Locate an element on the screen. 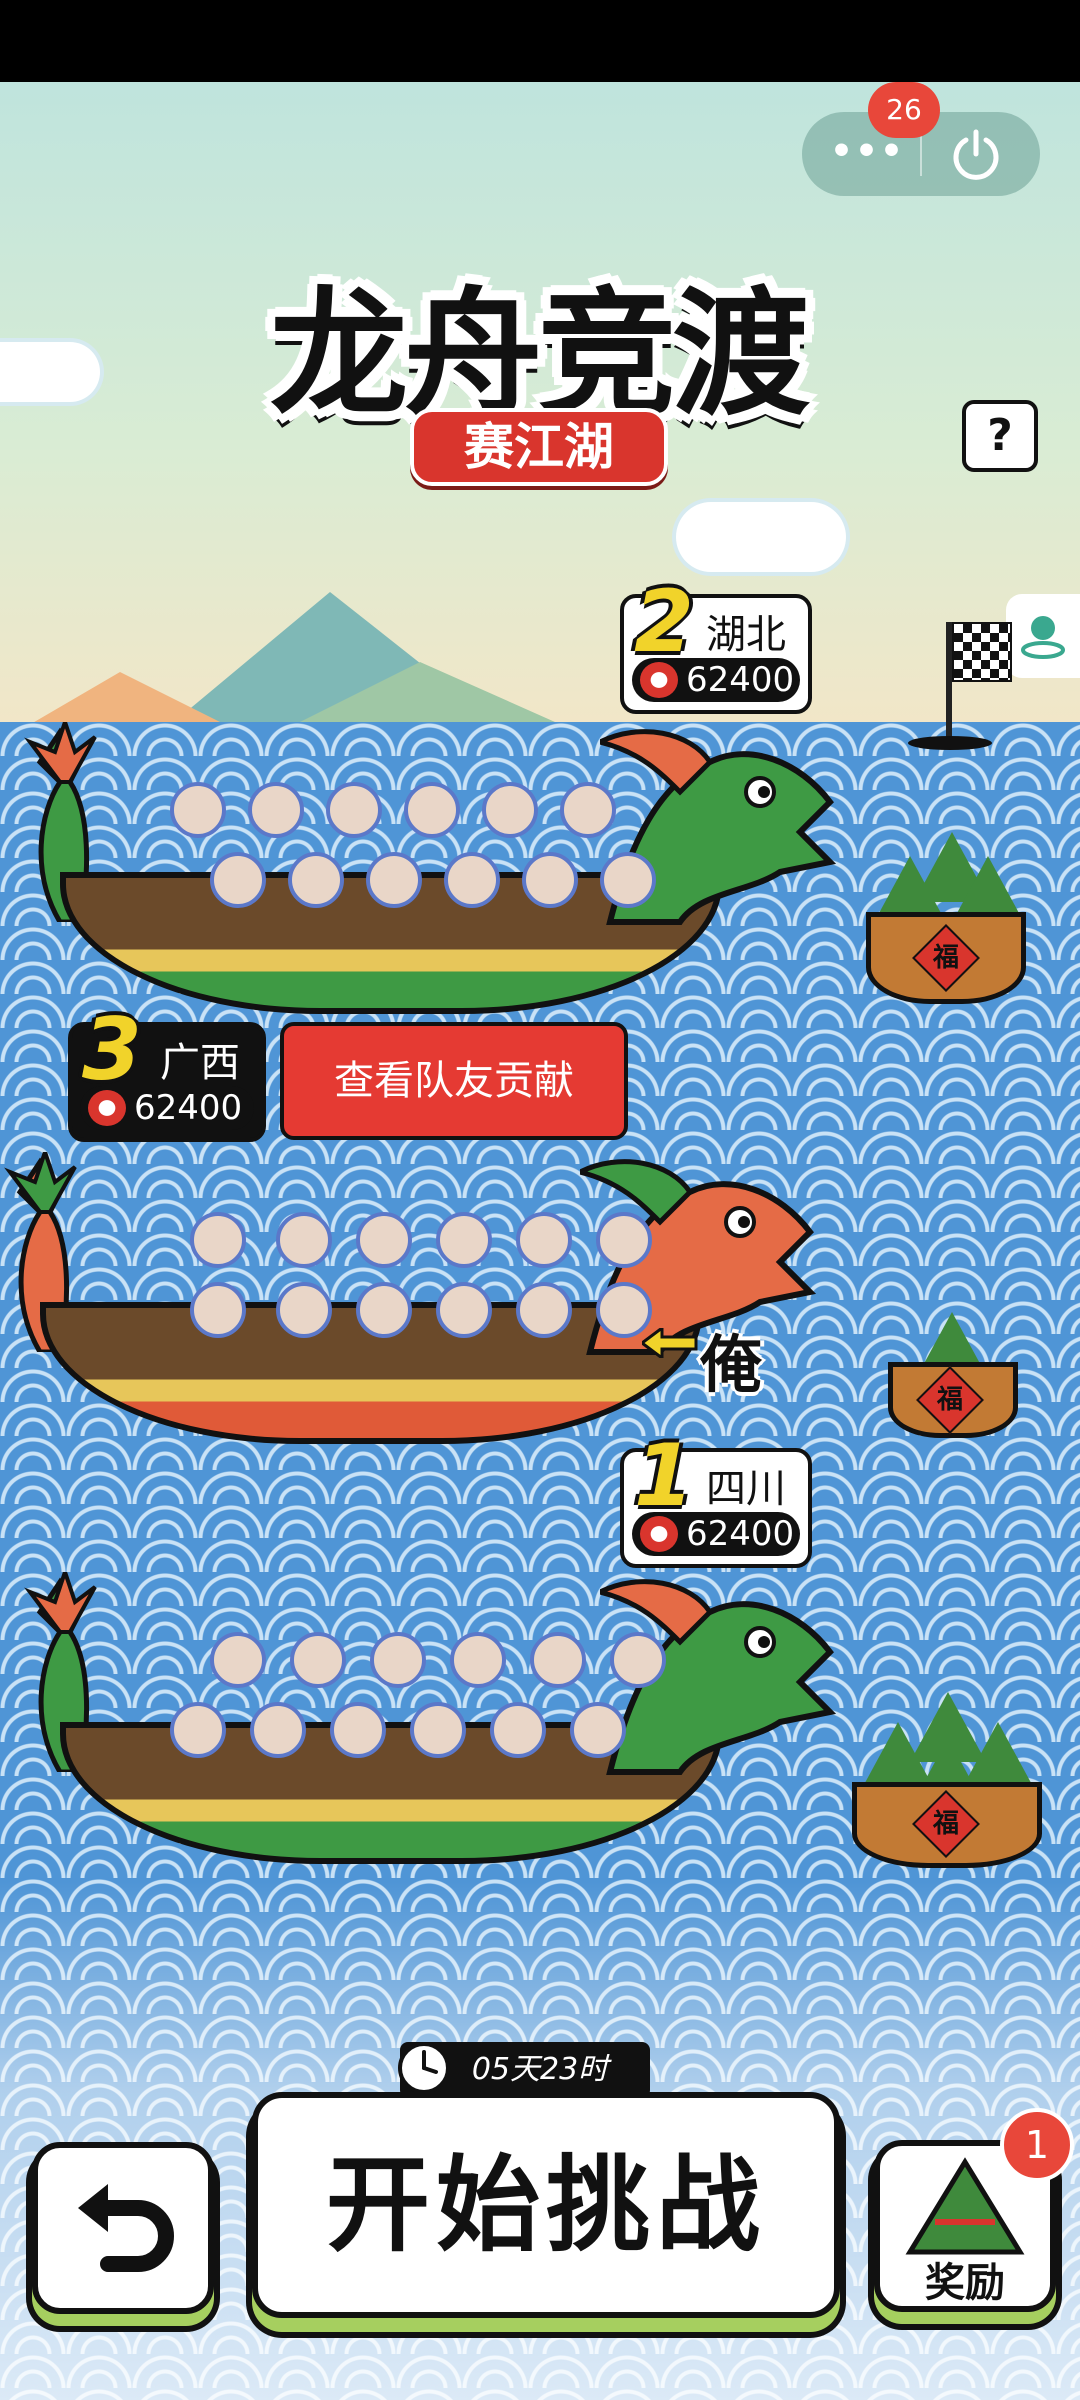 The width and height of the screenshot is (1080, 2400). rank-number: 3 is located at coordinates (112, 1050).